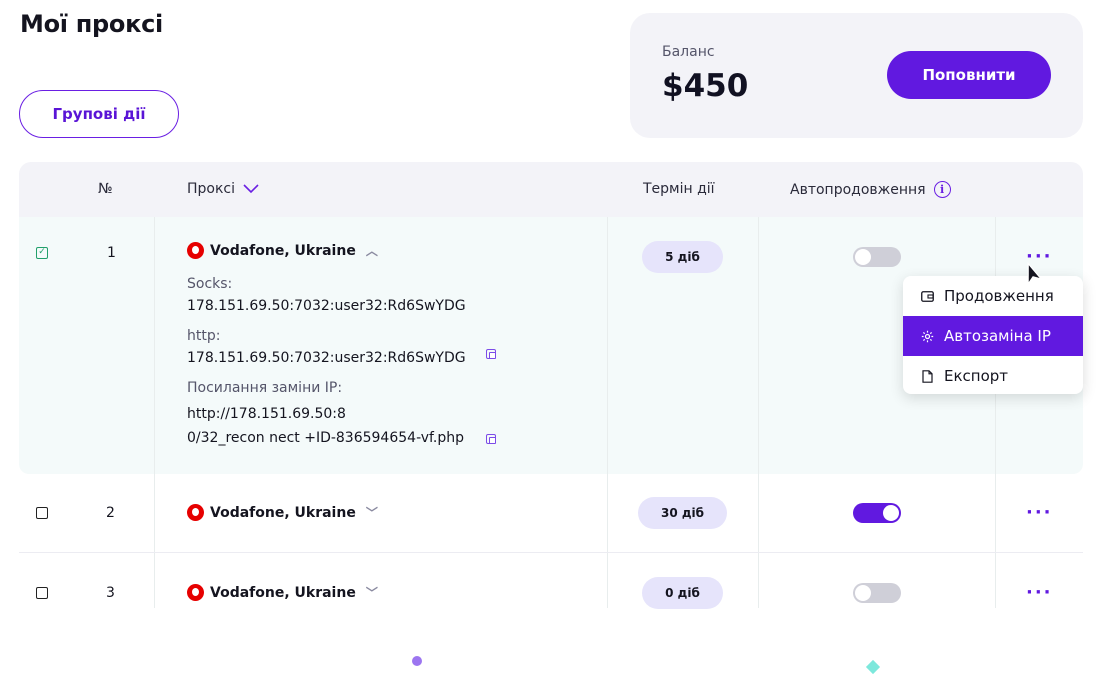 The image size is (1118, 680). Describe the element at coordinates (326, 438) in the screenshot. I see `ip-change-link-line2: 0/32_recon nect +ID-836594654-vf.php` at that location.